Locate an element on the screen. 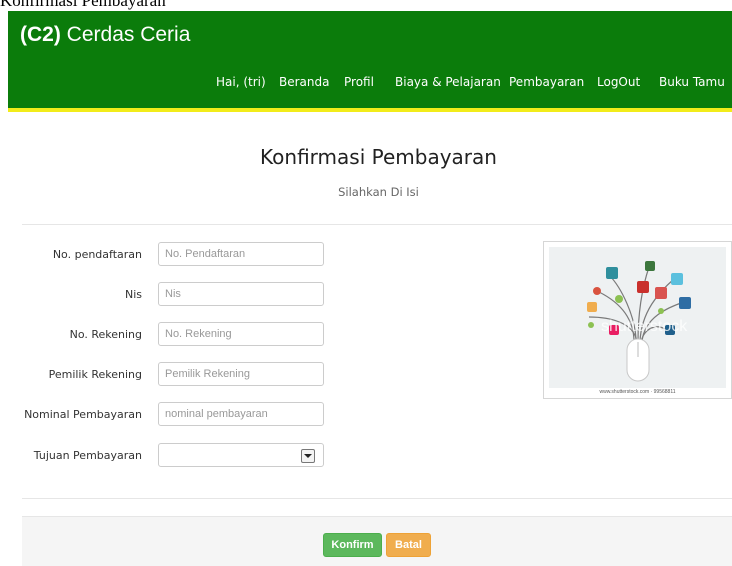 Image resolution: width=732 pixels, height=566 pixels. no-rekening-input: No. Rekening is located at coordinates (241, 334).